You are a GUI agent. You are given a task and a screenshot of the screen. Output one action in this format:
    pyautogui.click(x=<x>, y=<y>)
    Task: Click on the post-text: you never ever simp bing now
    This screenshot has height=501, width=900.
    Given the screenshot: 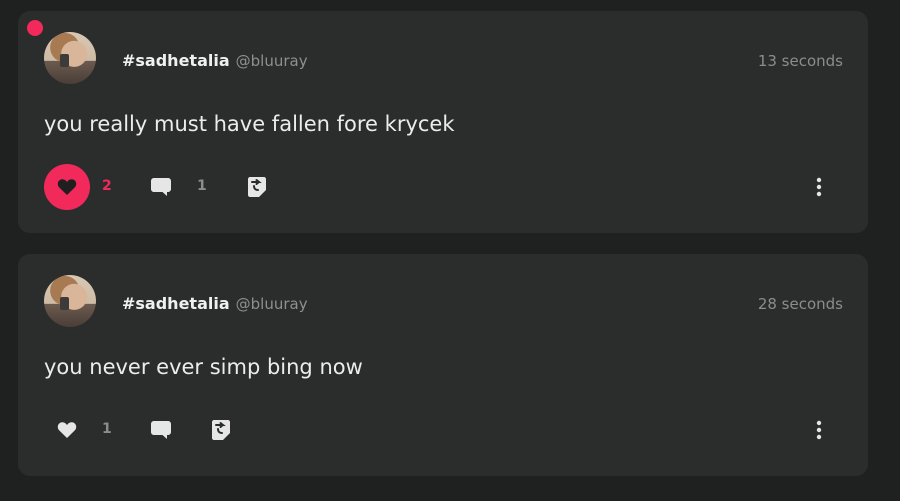 What is the action you would take?
    pyautogui.click(x=203, y=367)
    